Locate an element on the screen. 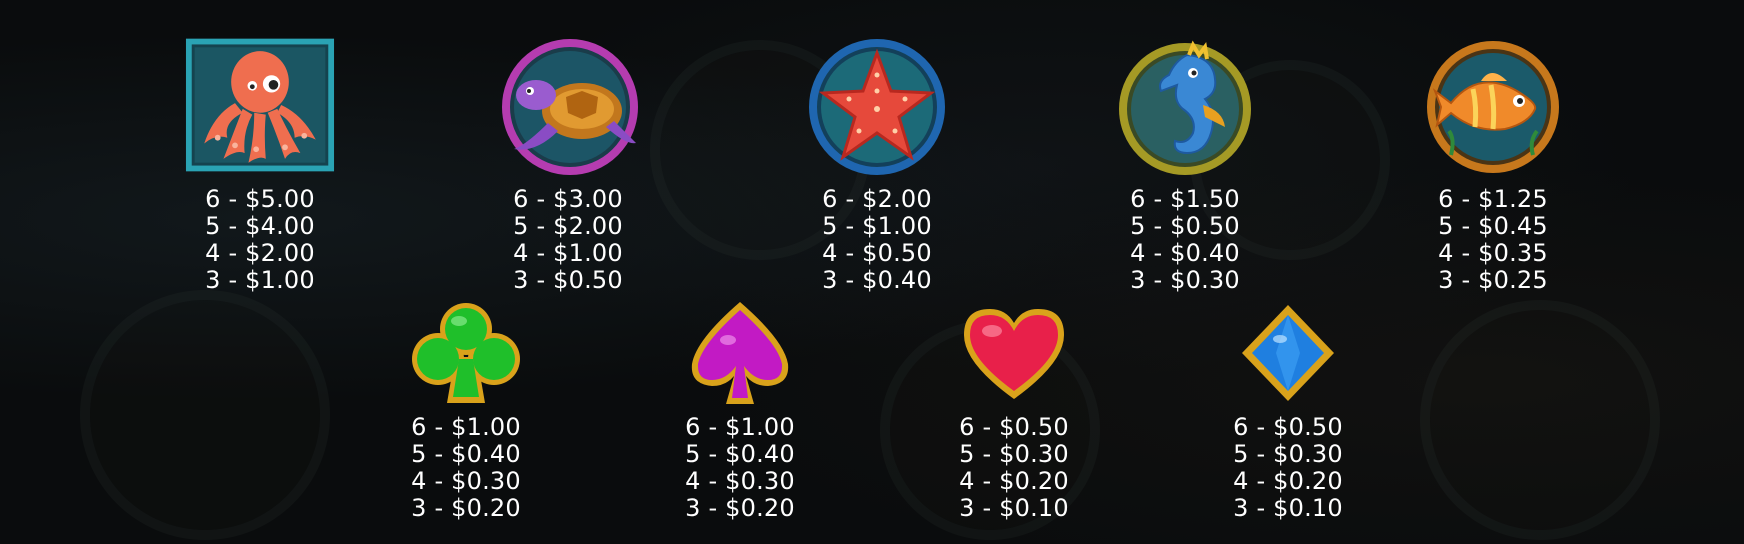  pay-line: 4 - $2.00 is located at coordinates (260, 253).